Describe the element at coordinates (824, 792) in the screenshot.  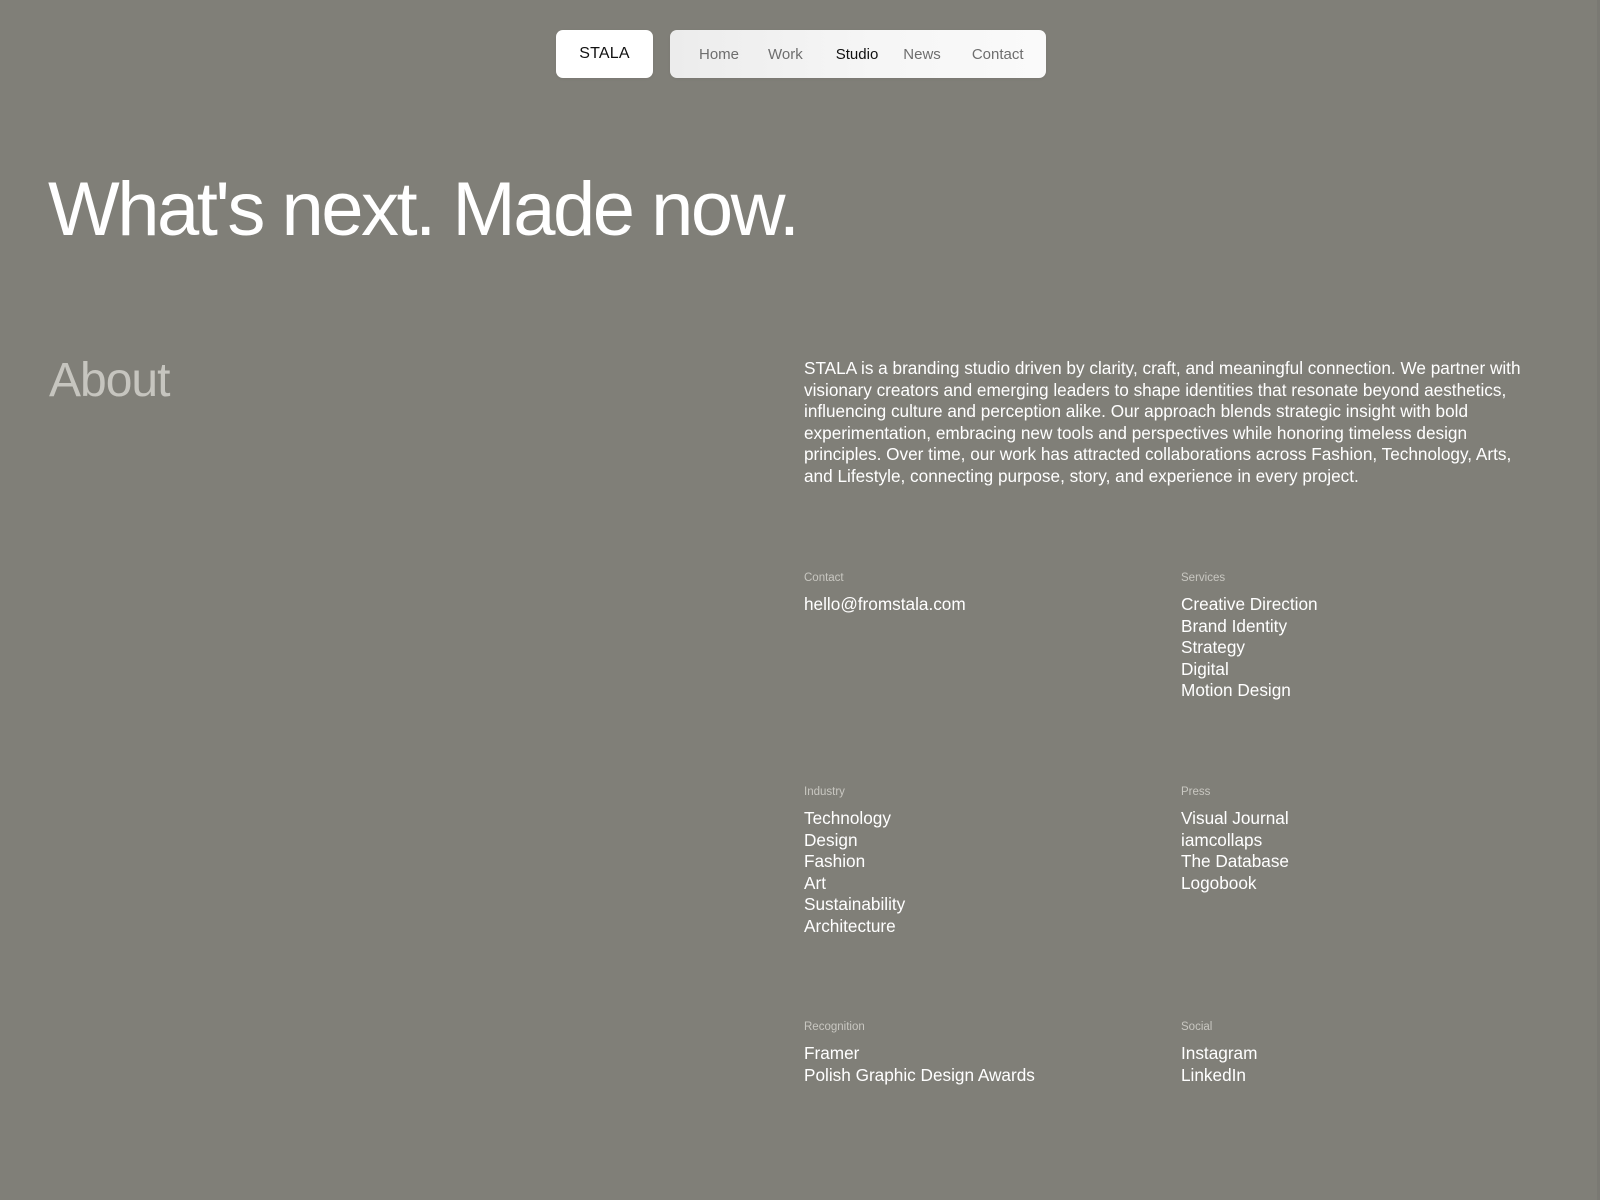
I see `industry-label: Industry` at that location.